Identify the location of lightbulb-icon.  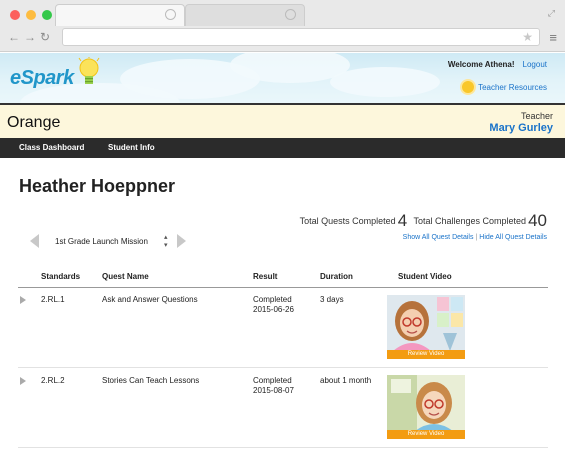
(89, 70).